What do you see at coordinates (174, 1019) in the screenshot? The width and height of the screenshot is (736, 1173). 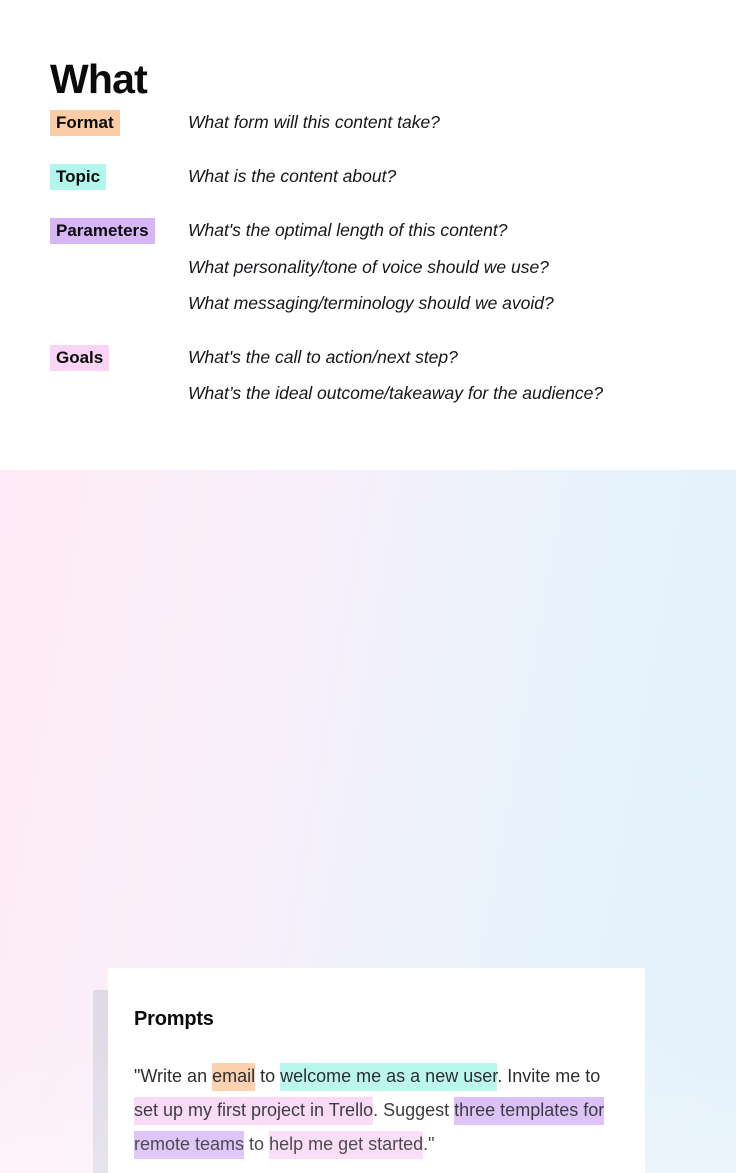 I see `prompts-card-title: Prompts` at bounding box center [174, 1019].